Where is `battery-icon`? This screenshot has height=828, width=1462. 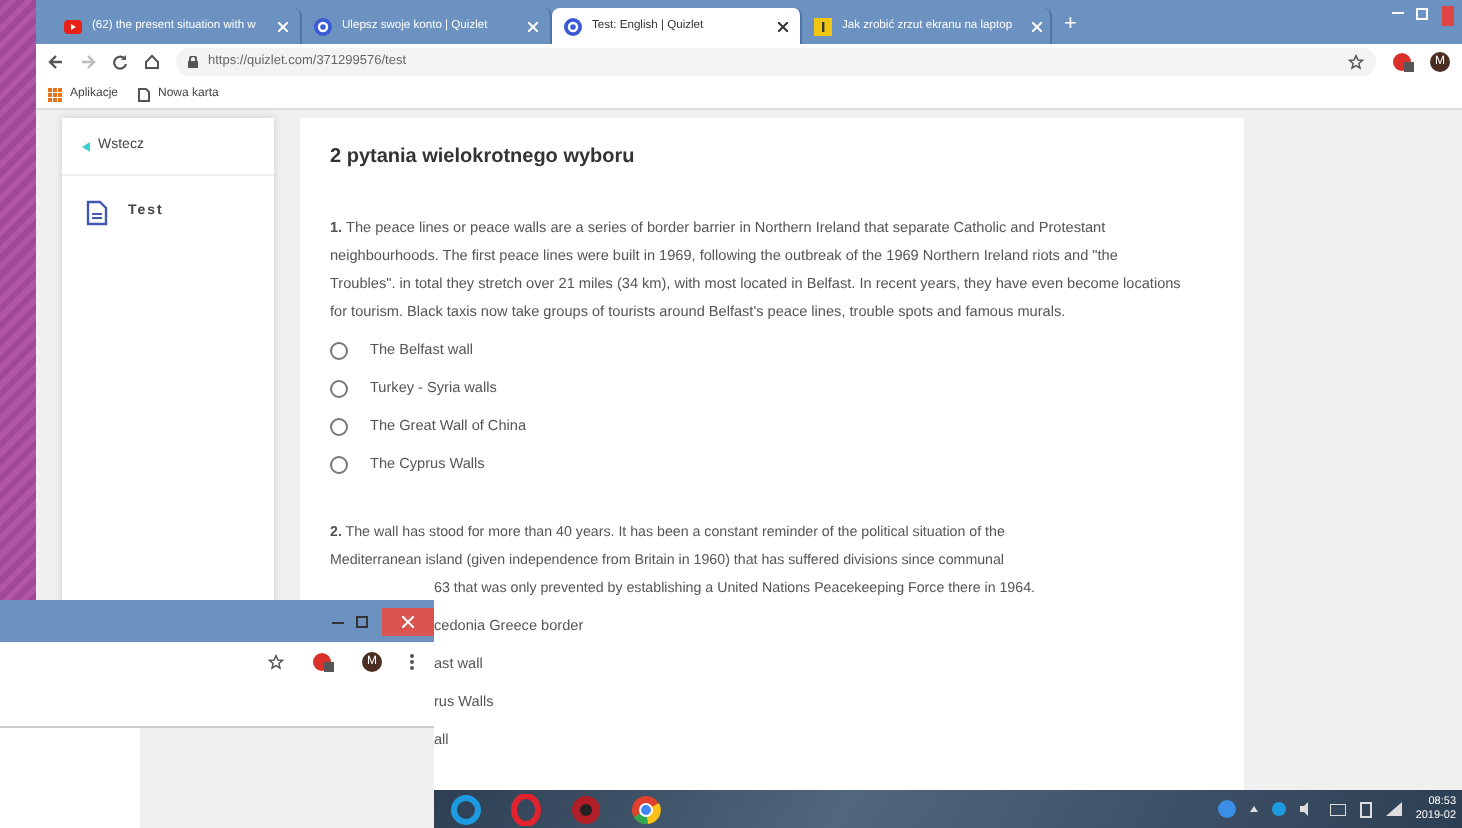 battery-icon is located at coordinates (1365, 809).